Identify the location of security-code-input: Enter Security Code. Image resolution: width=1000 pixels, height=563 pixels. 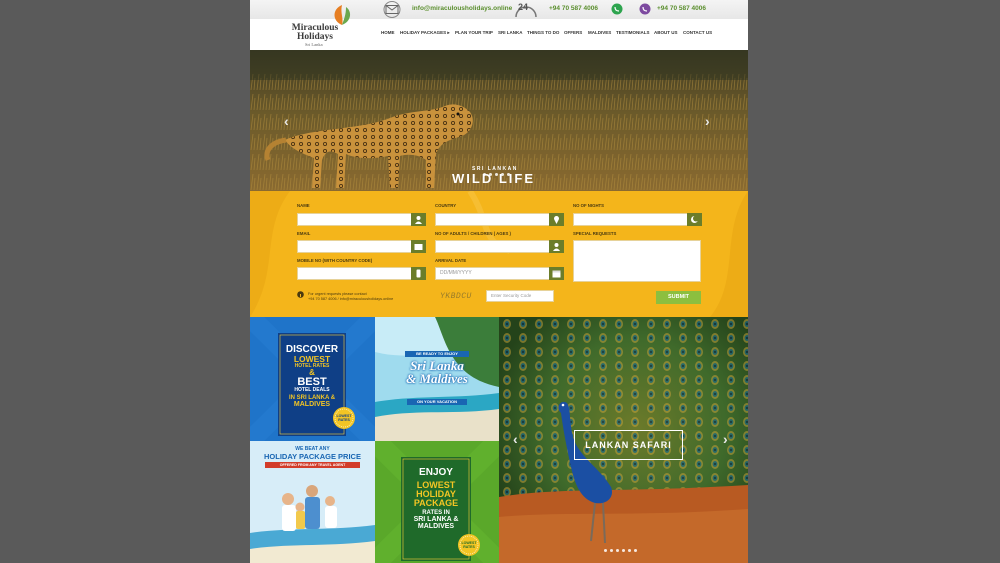
(520, 296).